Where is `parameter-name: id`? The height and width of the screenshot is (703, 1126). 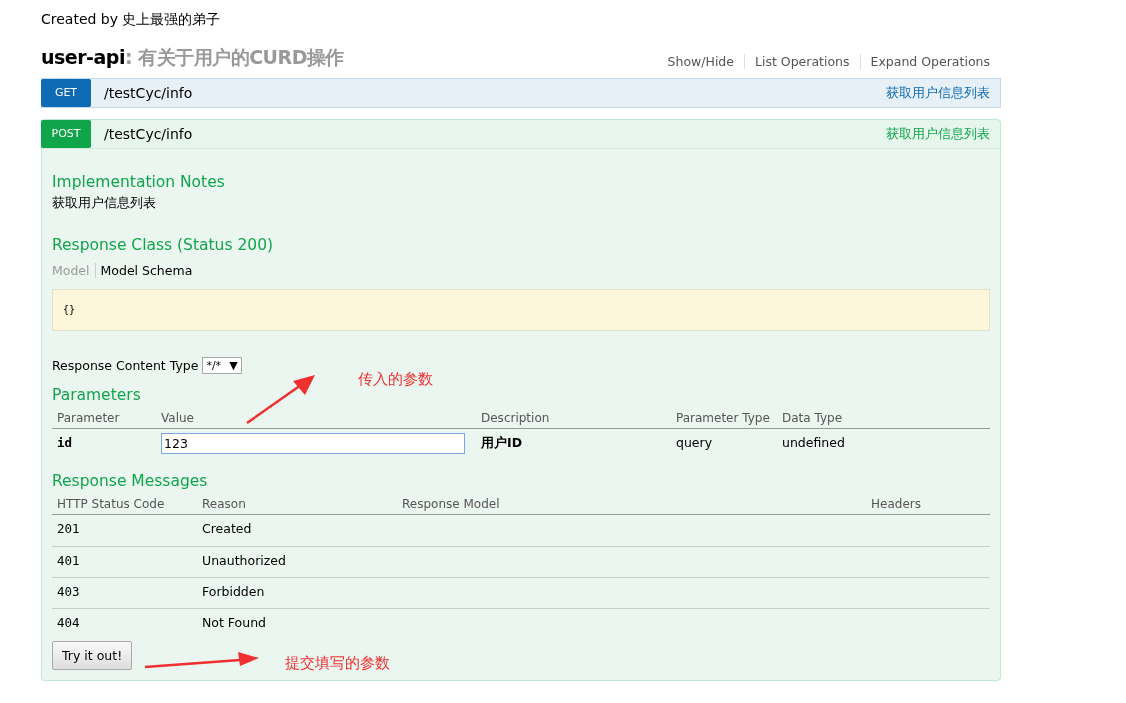 parameter-name: id is located at coordinates (65, 443).